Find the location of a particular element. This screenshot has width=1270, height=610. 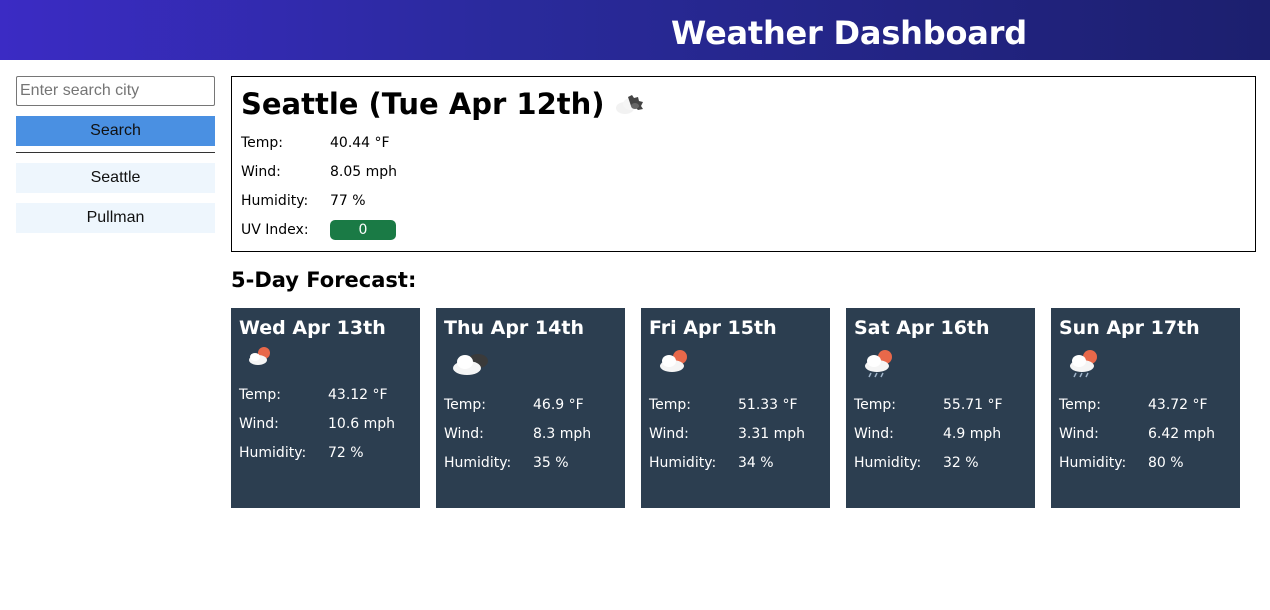

wind-value: 6.42 mph is located at coordinates (1182, 433).